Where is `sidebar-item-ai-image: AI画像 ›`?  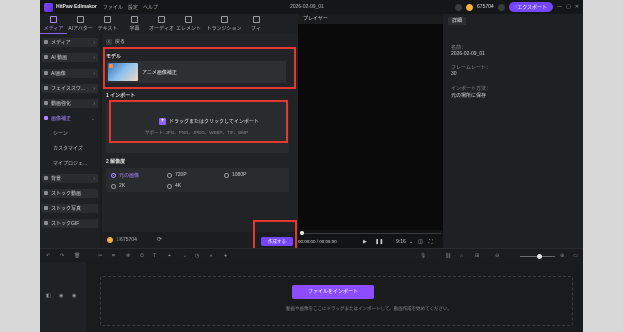
sidebar-item-ai-image: AI画像 › is located at coordinates (70, 73).